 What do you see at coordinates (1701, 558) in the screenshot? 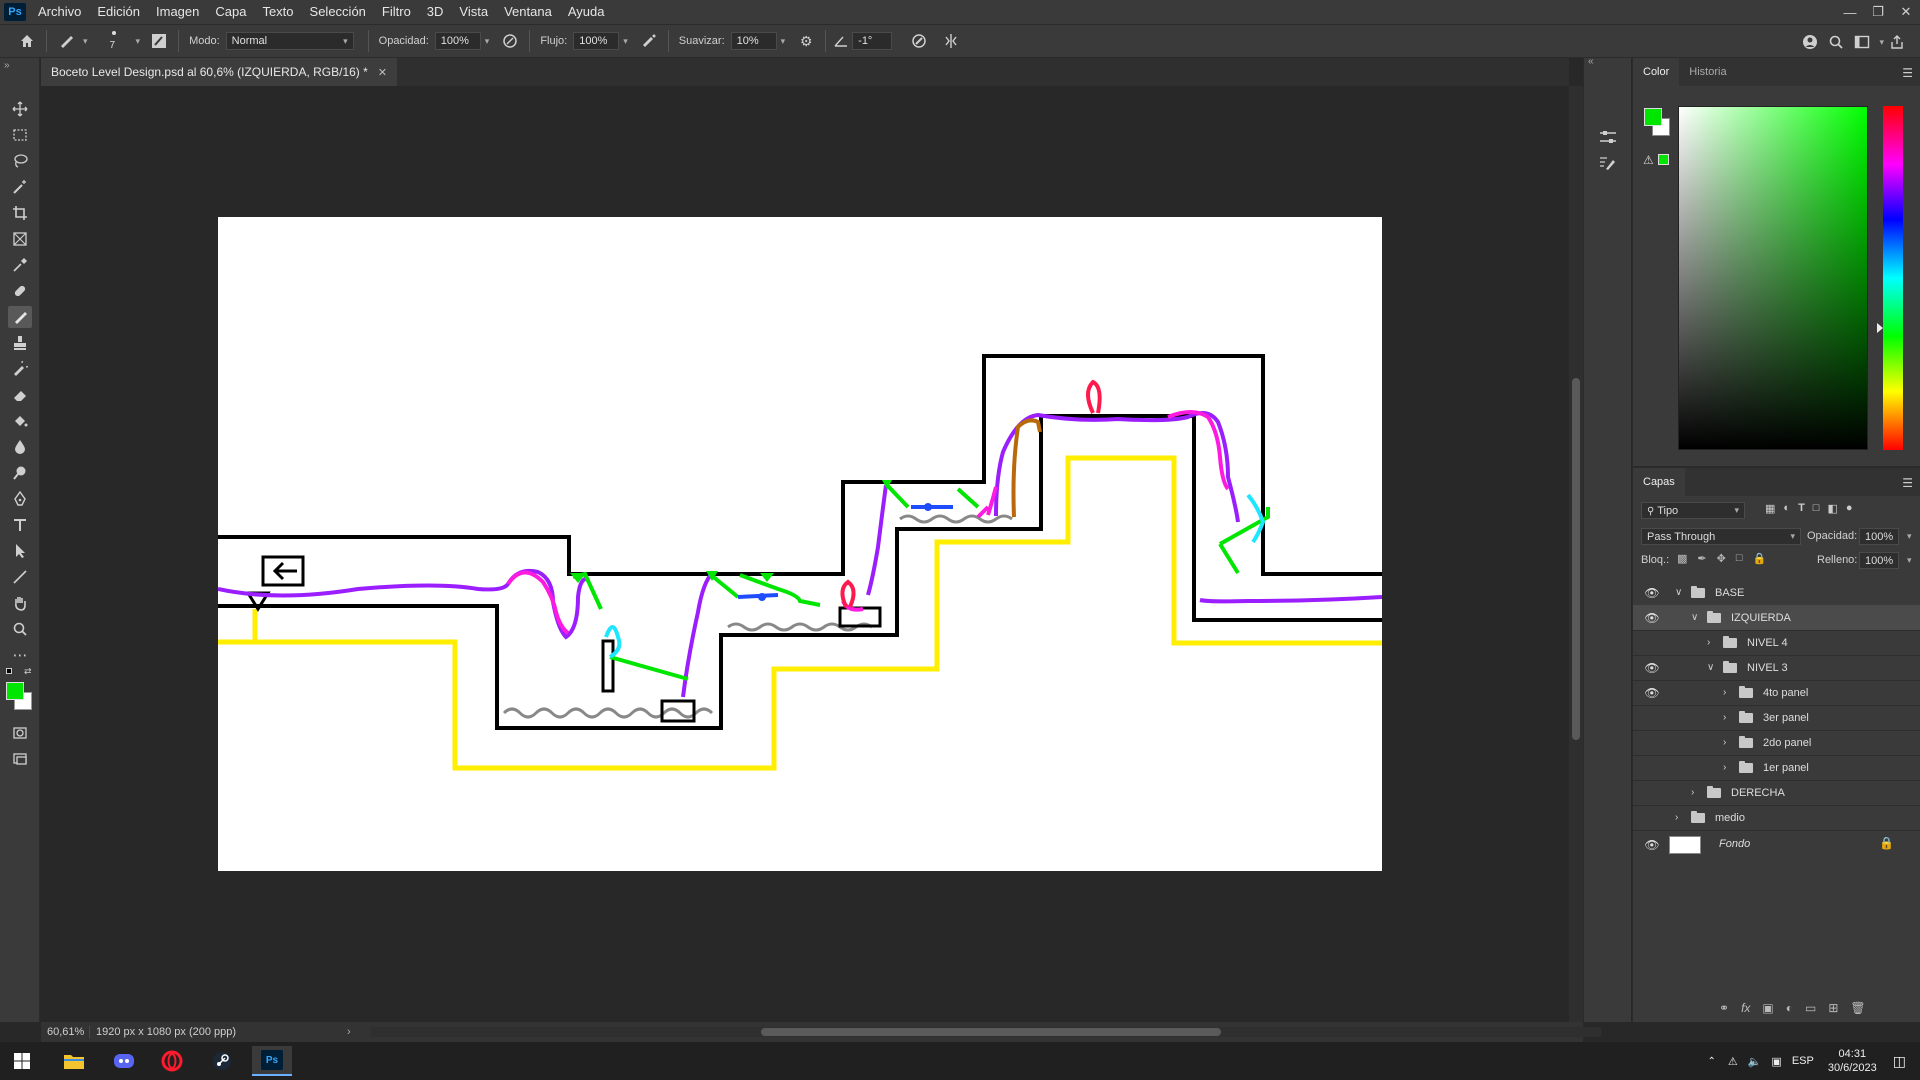
I see `lock-pixels-icon: ✒` at bounding box center [1701, 558].